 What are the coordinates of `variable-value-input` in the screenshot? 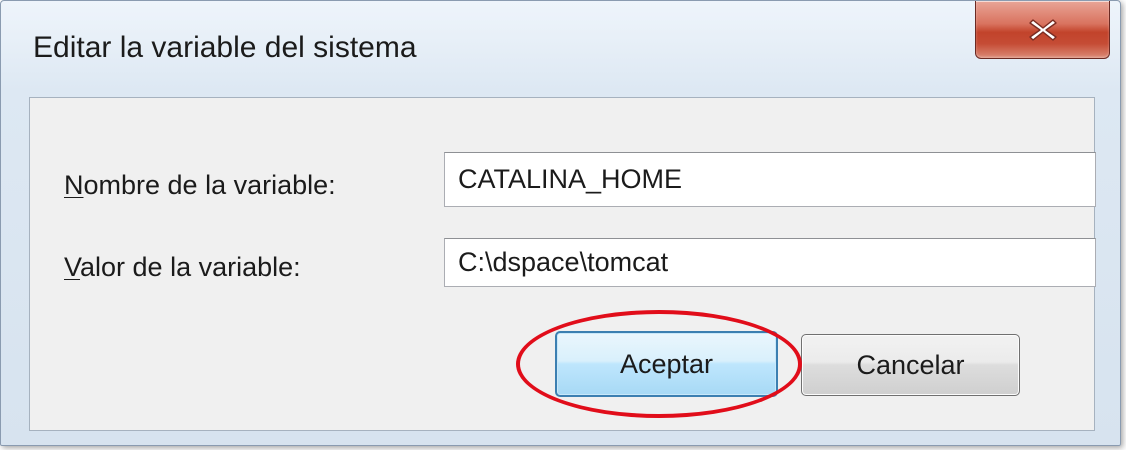 It's located at (770, 262).